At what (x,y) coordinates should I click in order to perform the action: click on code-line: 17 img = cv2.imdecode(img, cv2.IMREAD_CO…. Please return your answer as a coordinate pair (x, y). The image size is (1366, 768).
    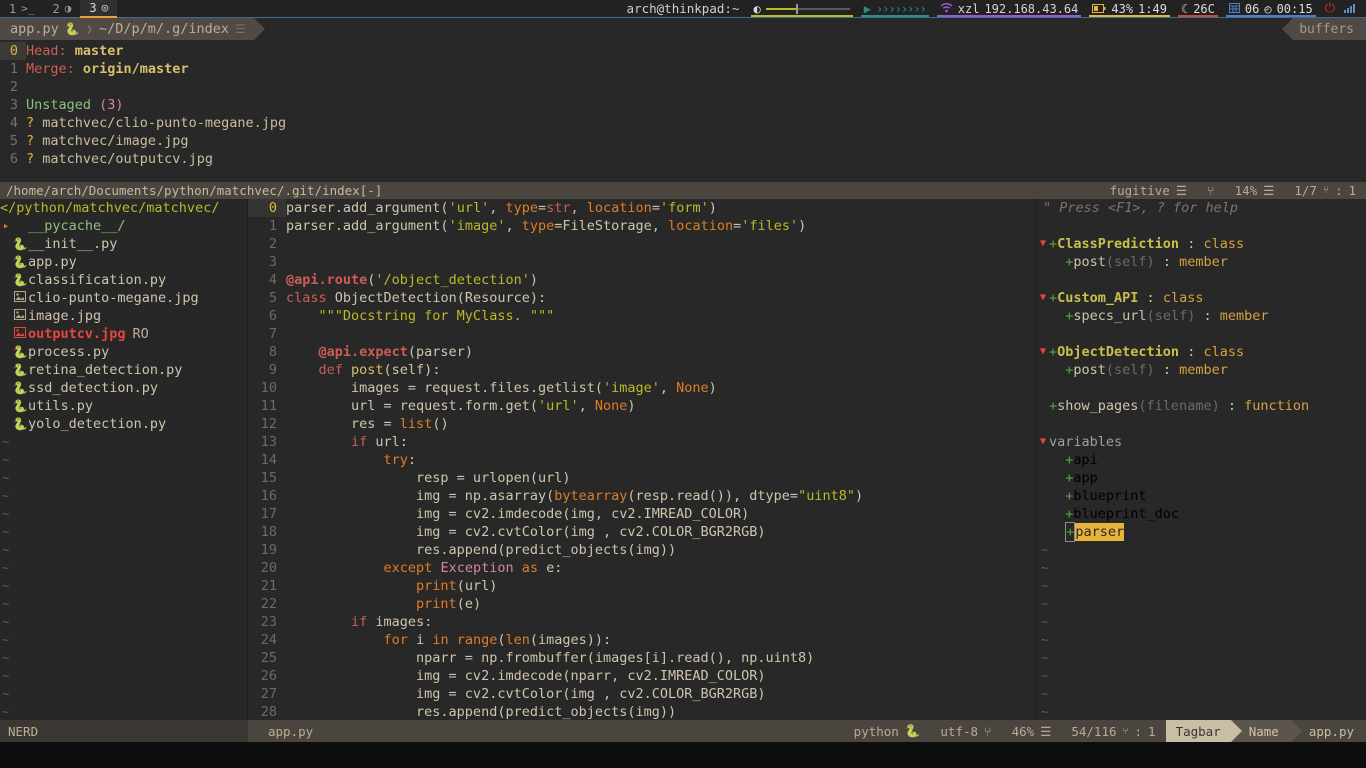
    Looking at the image, I should click on (642, 514).